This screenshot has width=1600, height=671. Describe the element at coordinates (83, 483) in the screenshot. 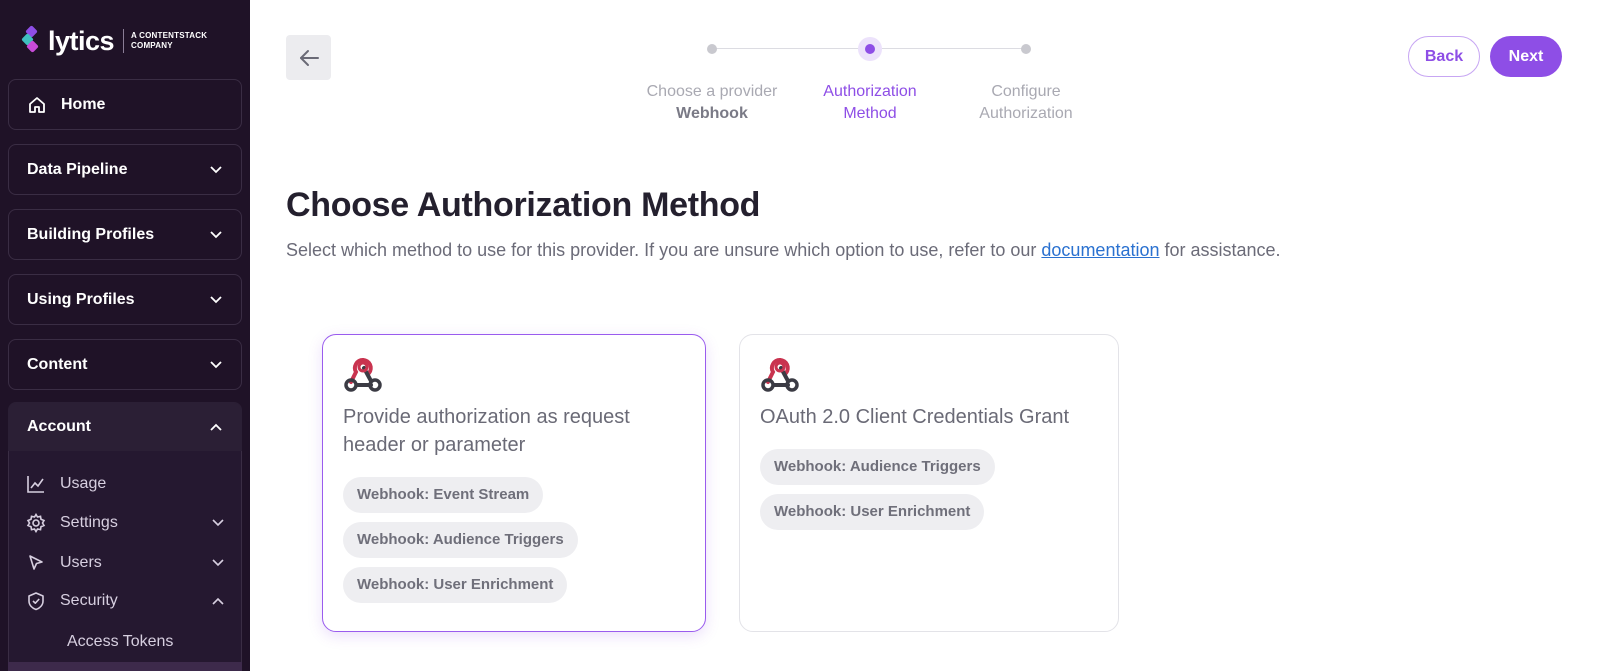

I see `sidebar-item-label: Usage` at that location.